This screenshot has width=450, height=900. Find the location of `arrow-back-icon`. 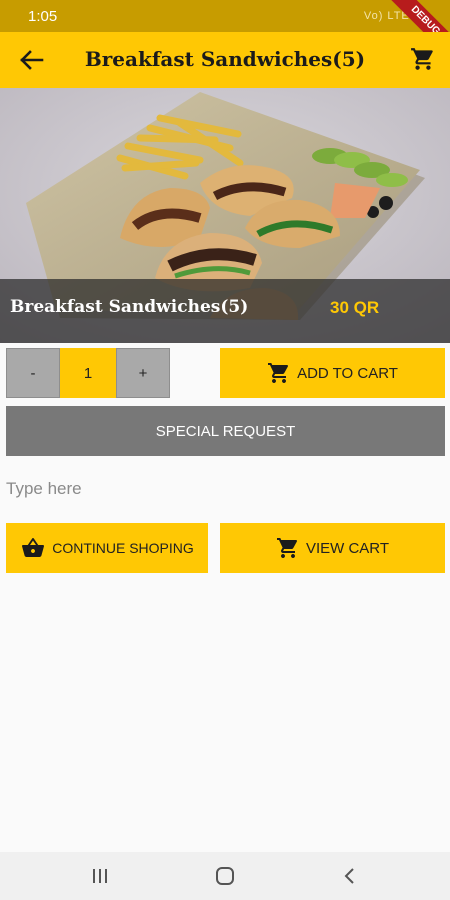

arrow-back-icon is located at coordinates (32, 60).